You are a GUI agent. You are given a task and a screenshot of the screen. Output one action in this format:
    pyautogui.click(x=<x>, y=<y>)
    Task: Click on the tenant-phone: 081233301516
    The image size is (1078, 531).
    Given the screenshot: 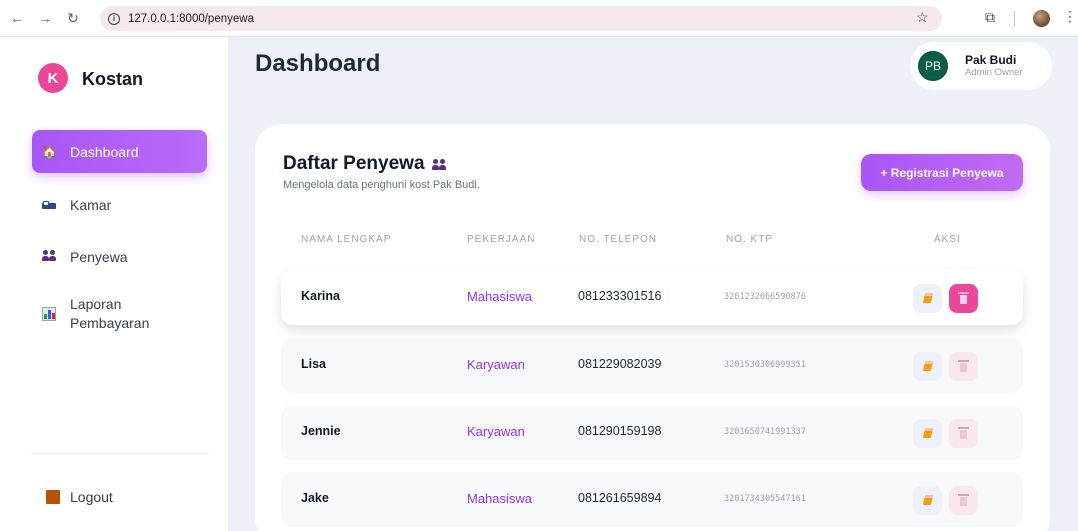 What is the action you would take?
    pyautogui.click(x=620, y=296)
    